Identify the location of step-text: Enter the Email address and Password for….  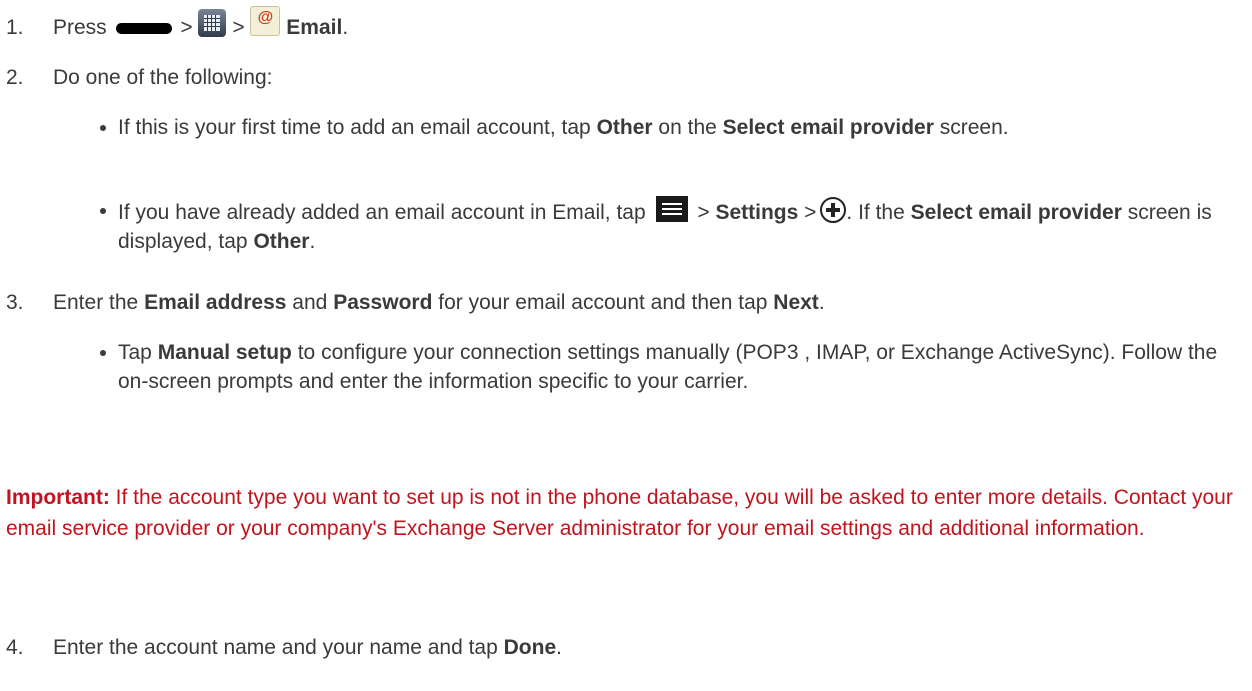
(439, 302).